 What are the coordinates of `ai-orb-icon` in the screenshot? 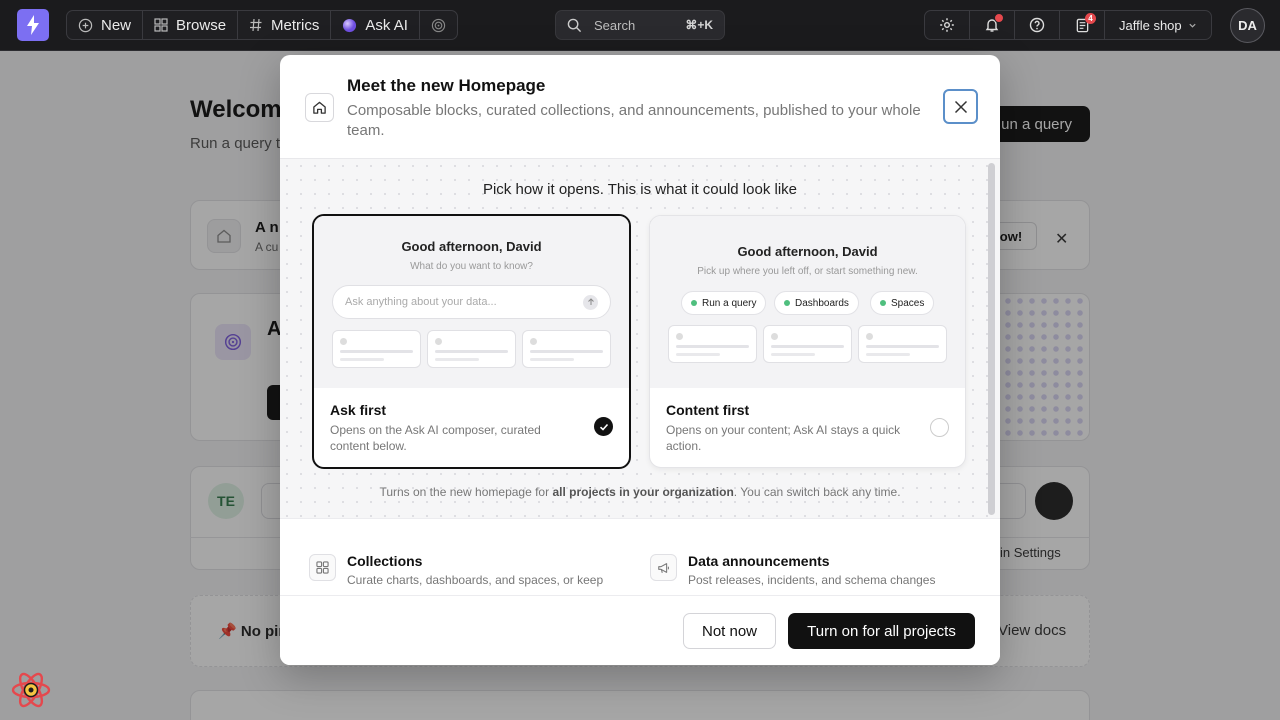 It's located at (350, 25).